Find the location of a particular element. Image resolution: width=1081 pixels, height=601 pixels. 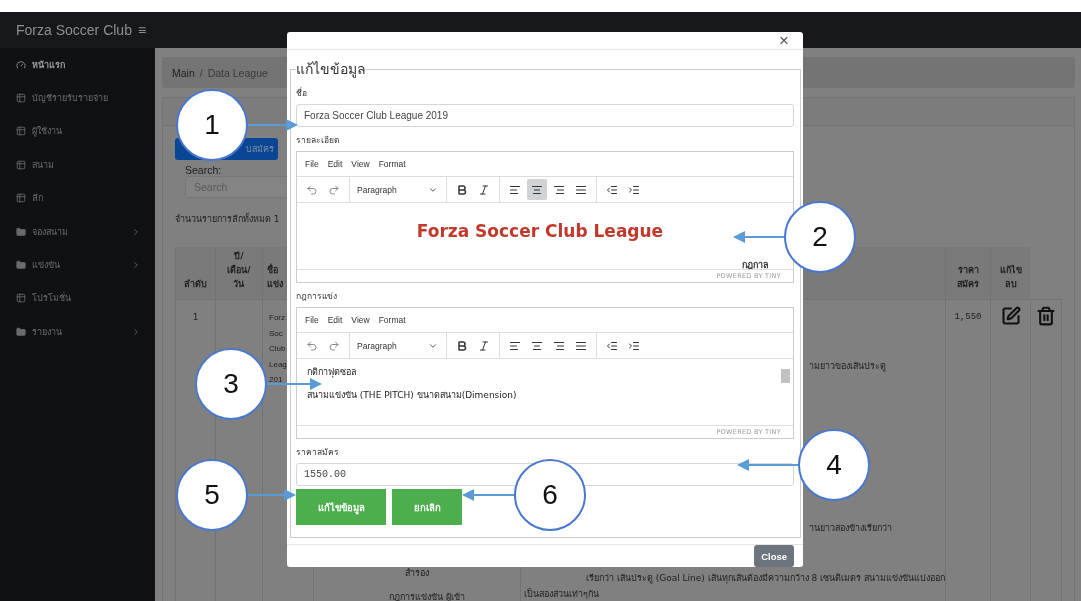

sidebar-item: สนาม is located at coordinates (77, 165).